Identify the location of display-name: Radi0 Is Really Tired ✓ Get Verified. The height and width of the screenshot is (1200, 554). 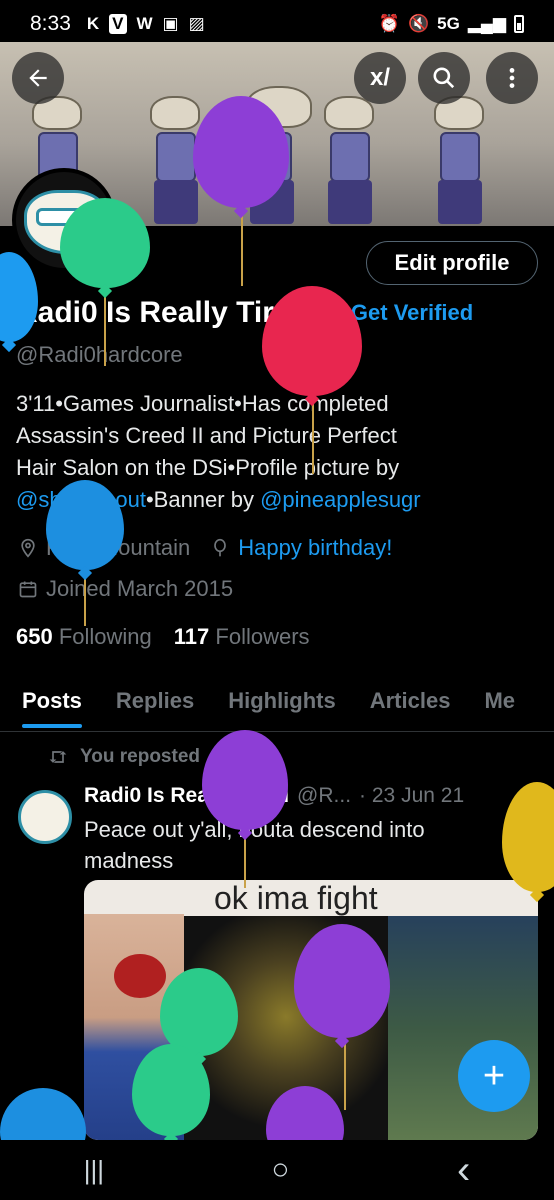
(244, 313).